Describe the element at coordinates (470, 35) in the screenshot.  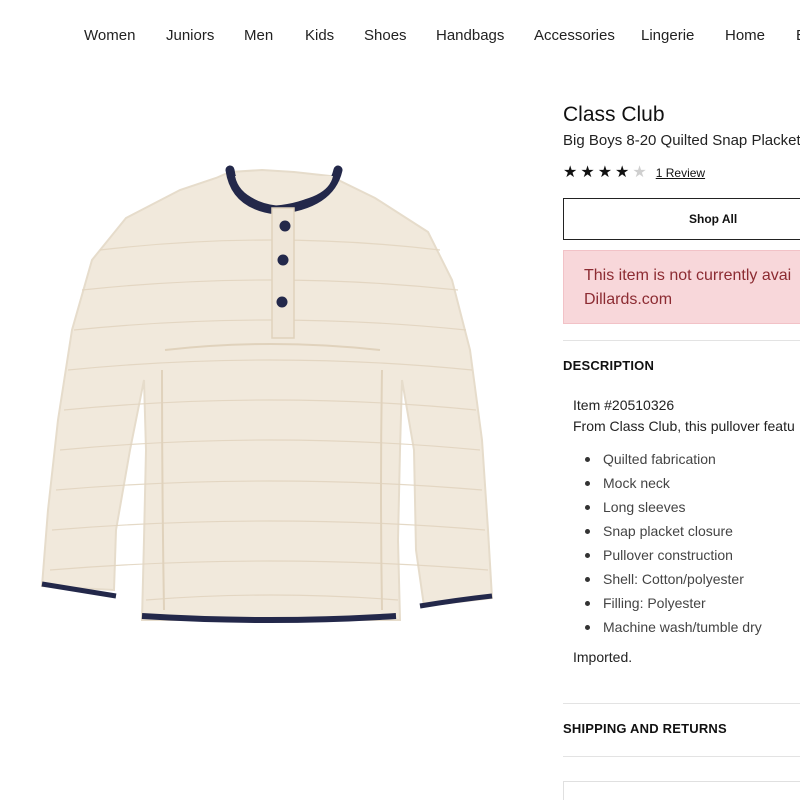
I see `nav-item-handbags: Handbags` at that location.